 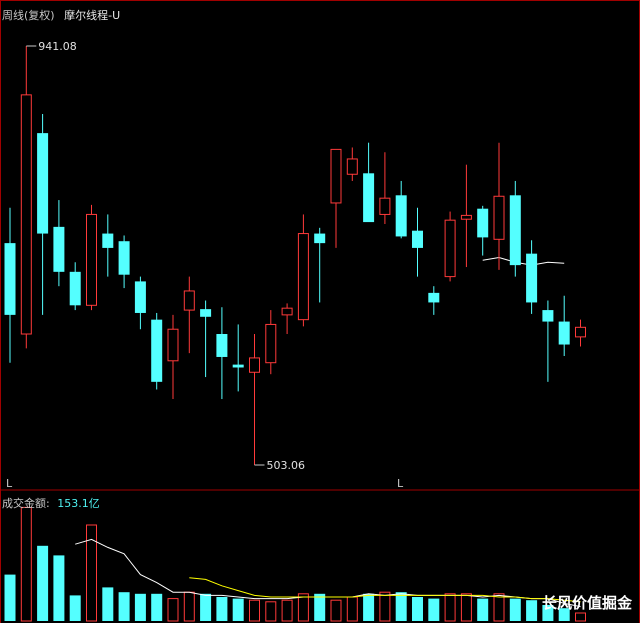 I want to click on price-ma-layer, so click(x=523, y=261).